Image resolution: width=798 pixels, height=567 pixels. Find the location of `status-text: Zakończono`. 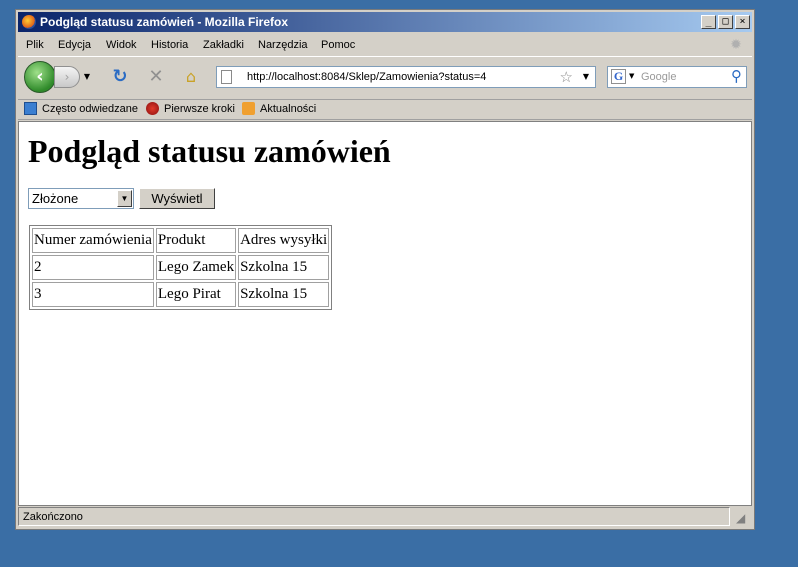

status-text: Zakończono is located at coordinates (374, 516).